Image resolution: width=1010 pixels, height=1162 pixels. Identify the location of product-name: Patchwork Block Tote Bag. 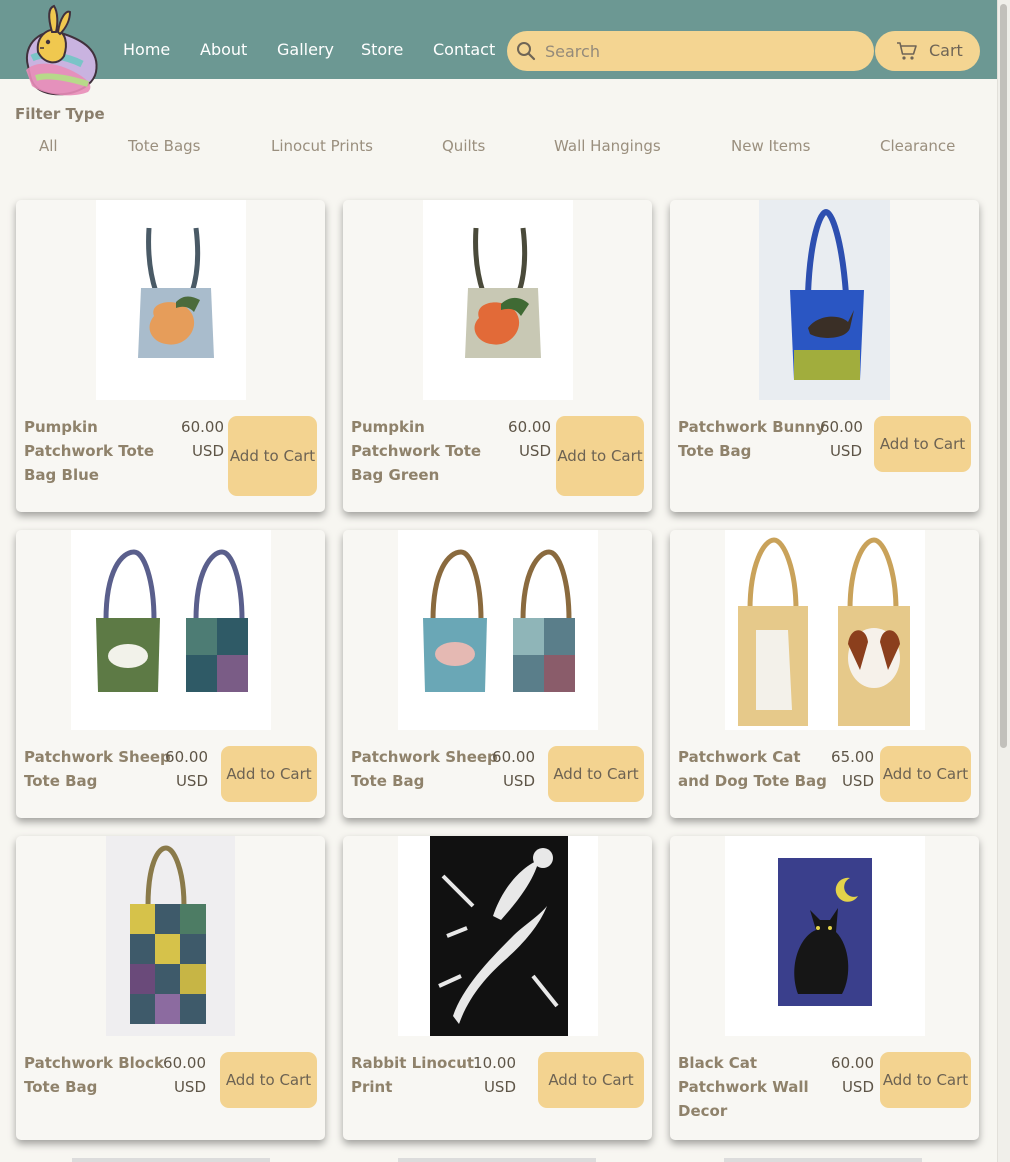
(94, 1075).